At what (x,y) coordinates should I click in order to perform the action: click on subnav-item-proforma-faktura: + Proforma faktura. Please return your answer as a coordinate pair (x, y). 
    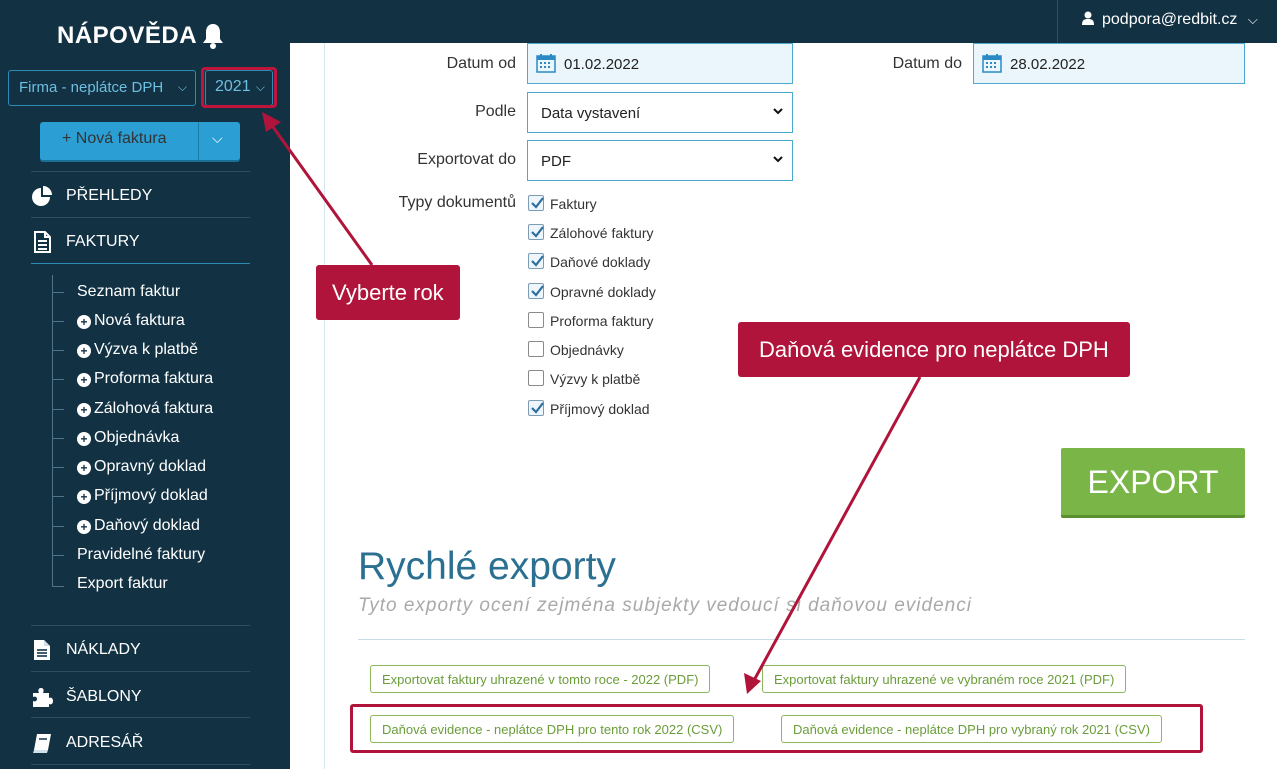
    Looking at the image, I should click on (145, 381).